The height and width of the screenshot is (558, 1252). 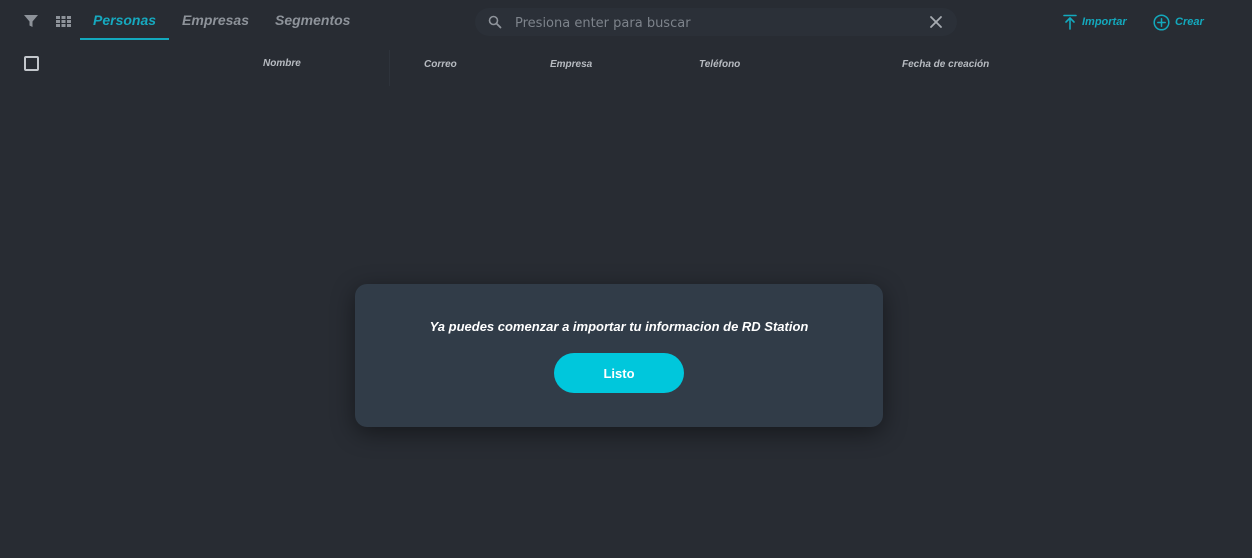 I want to click on import-label: Importar, so click(x=1104, y=22).